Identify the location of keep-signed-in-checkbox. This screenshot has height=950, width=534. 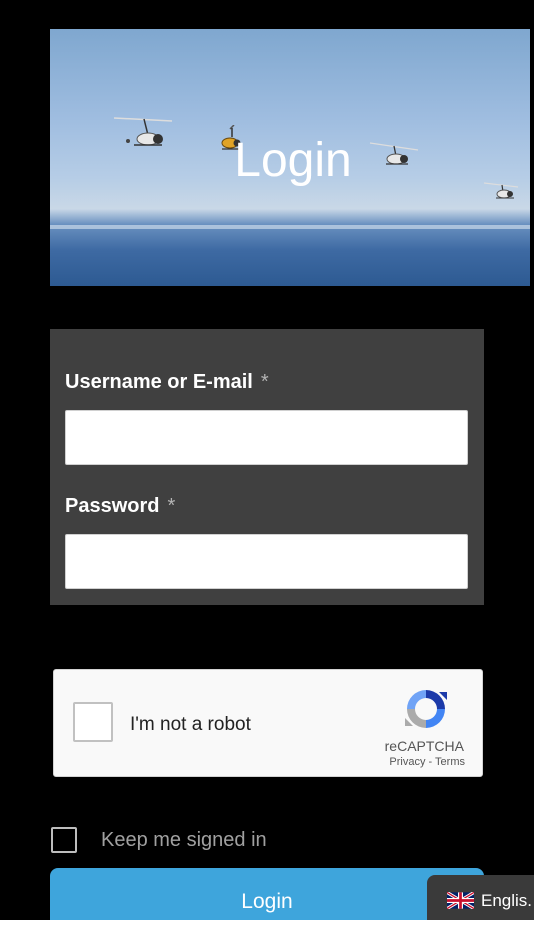
(64, 840).